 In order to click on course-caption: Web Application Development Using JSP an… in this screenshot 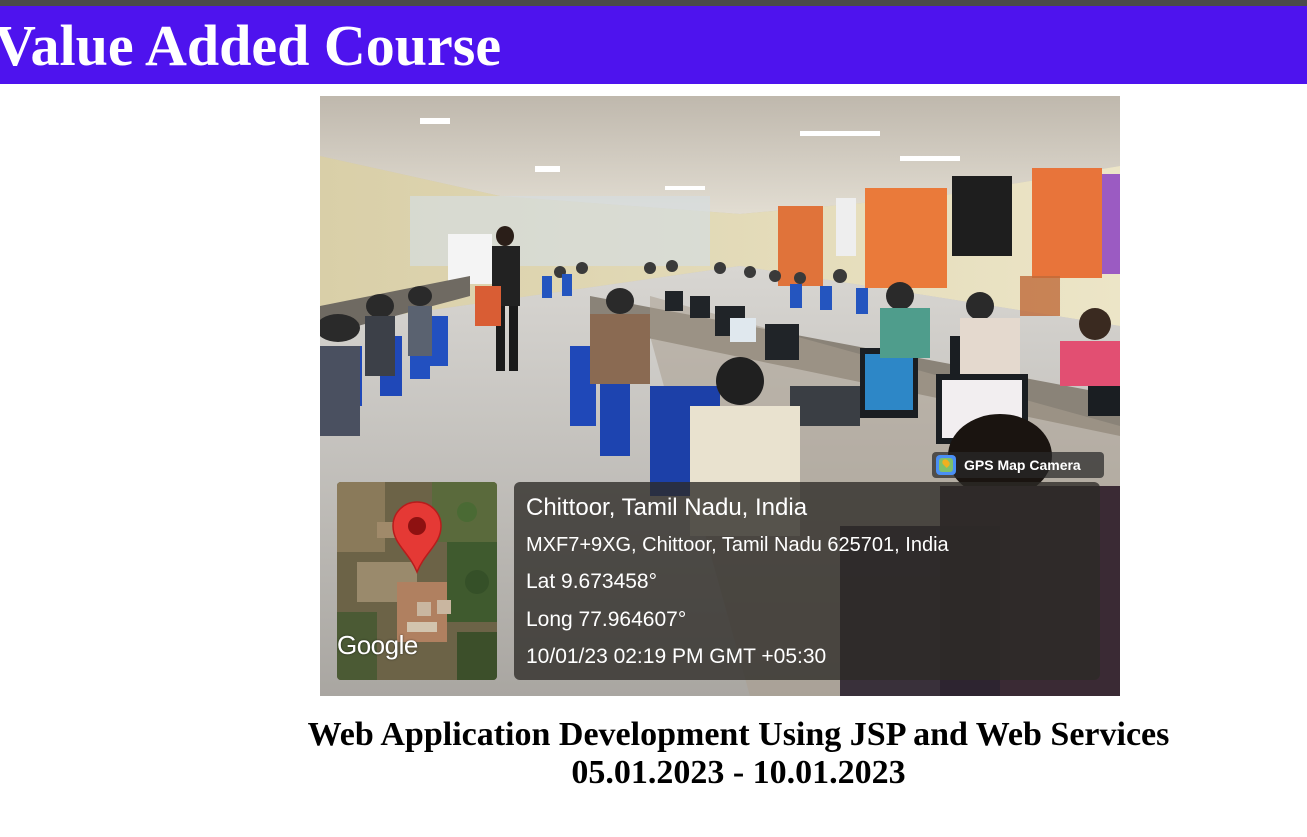, I will do `click(738, 754)`.